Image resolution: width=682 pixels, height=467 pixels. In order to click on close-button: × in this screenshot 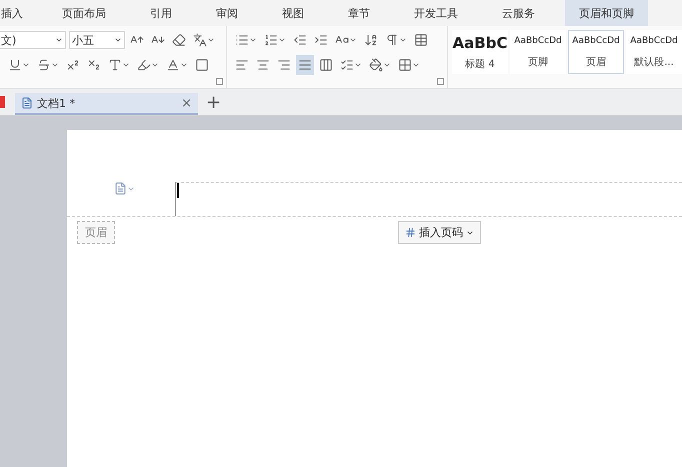, I will do `click(186, 103)`.